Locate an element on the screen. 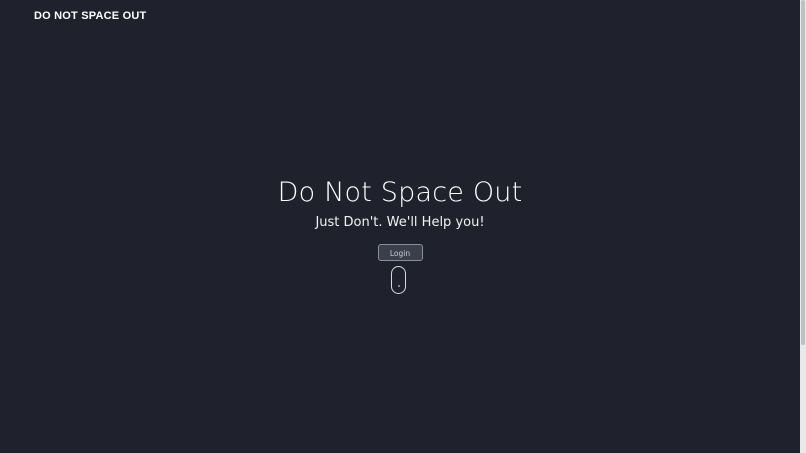 The image size is (806, 453). scrollbar-thumb is located at coordinates (803, 172).